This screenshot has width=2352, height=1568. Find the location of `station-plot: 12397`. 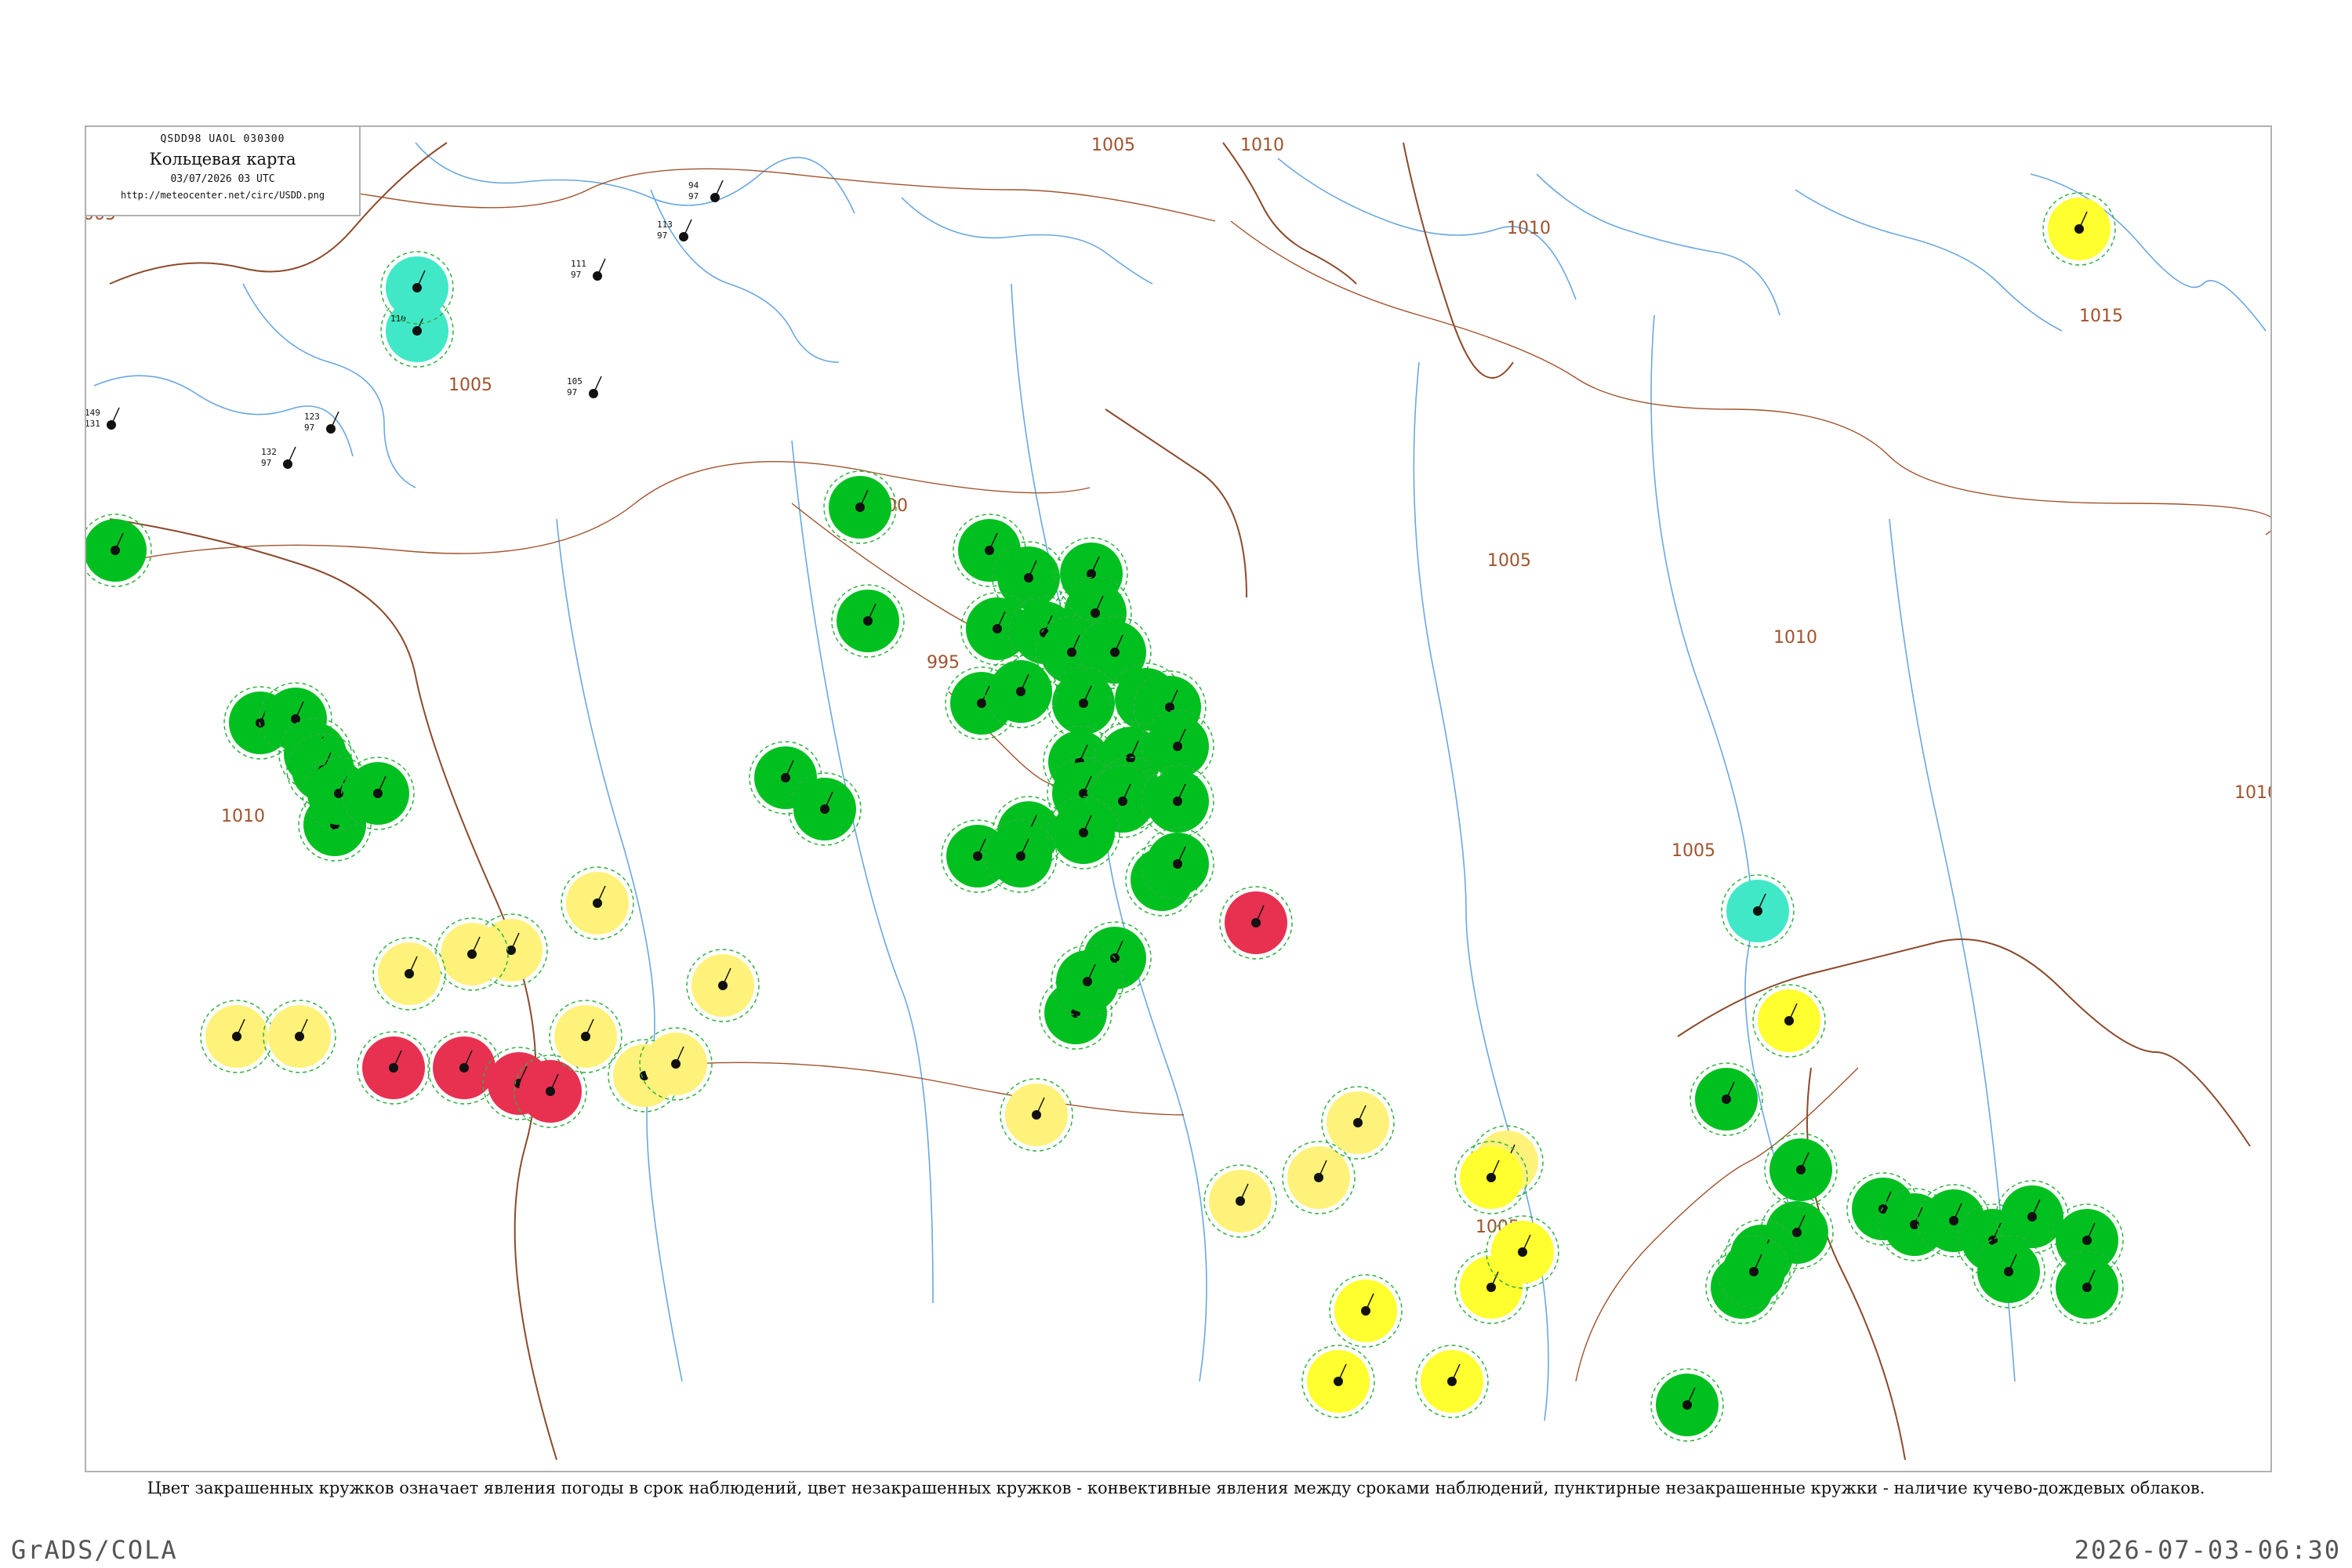

station-plot: 12397 is located at coordinates (321, 422).